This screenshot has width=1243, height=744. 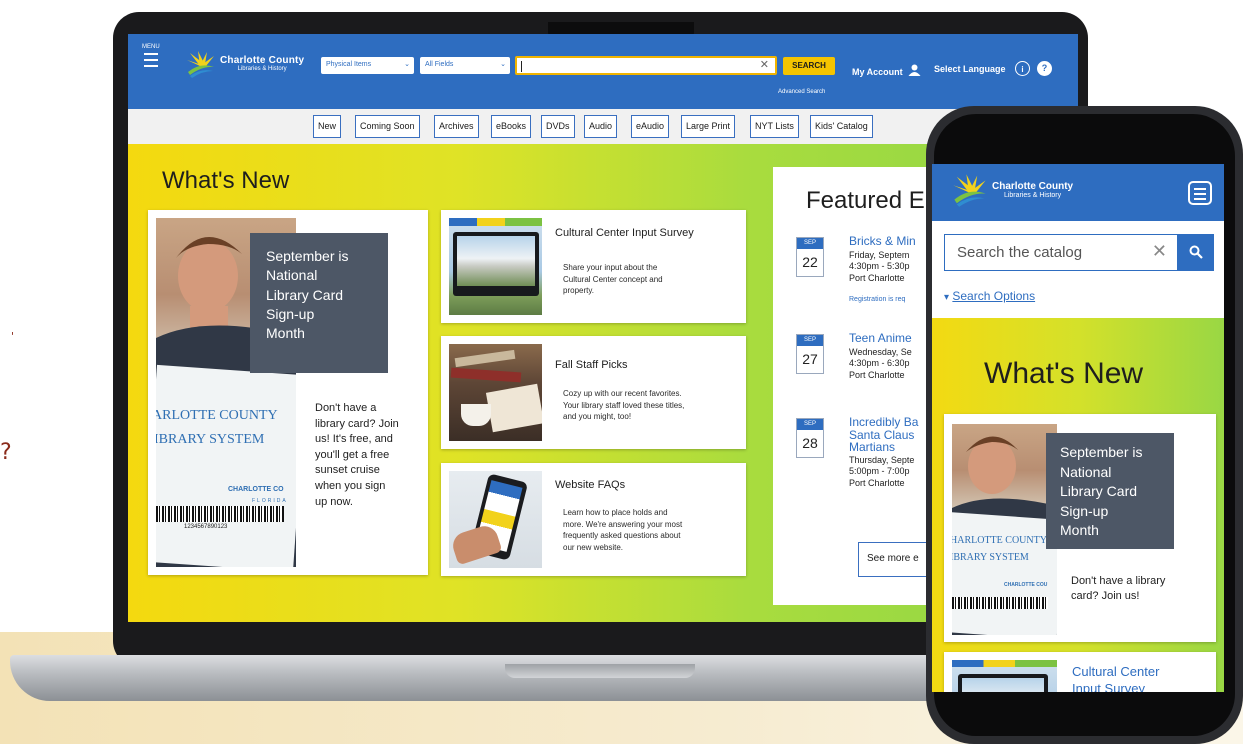 What do you see at coordinates (350, 486) in the screenshot?
I see `promo-text-line: when you sign` at bounding box center [350, 486].